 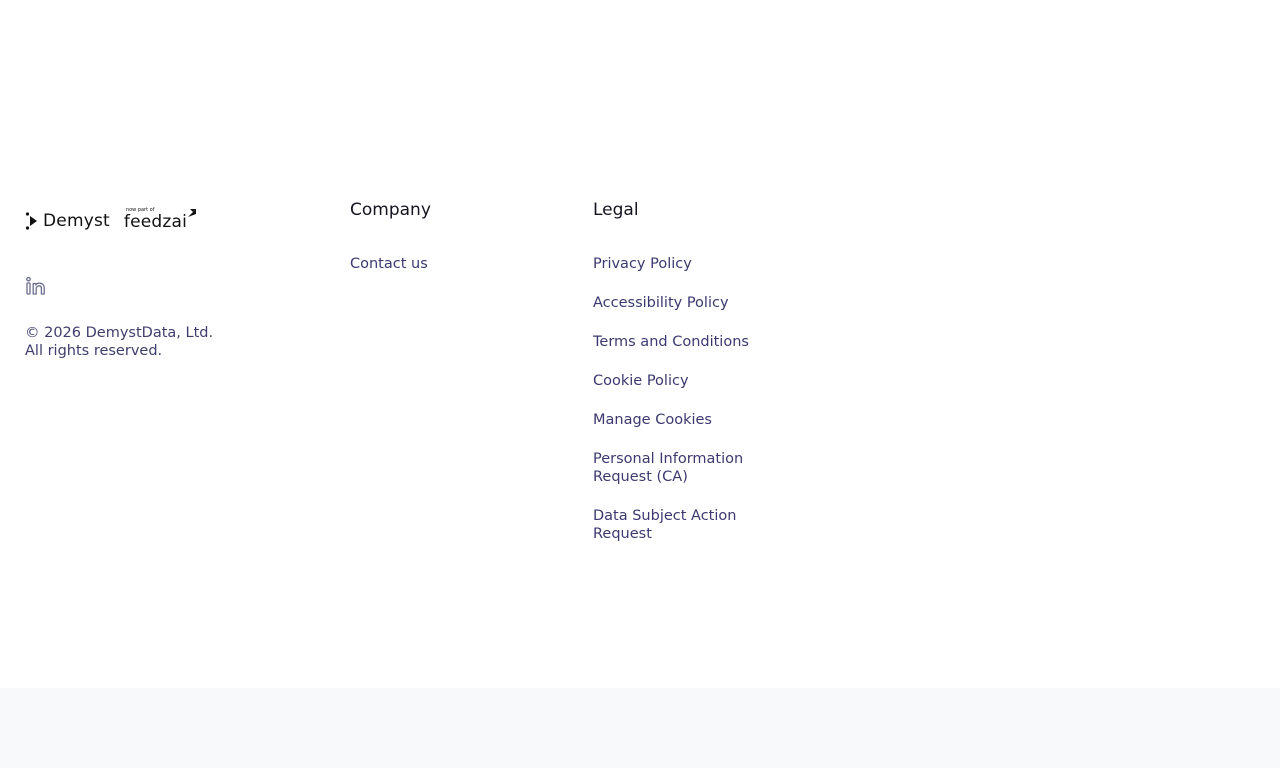 I want to click on privacy-policy-link: Privacy Policy, so click(x=678, y=264).